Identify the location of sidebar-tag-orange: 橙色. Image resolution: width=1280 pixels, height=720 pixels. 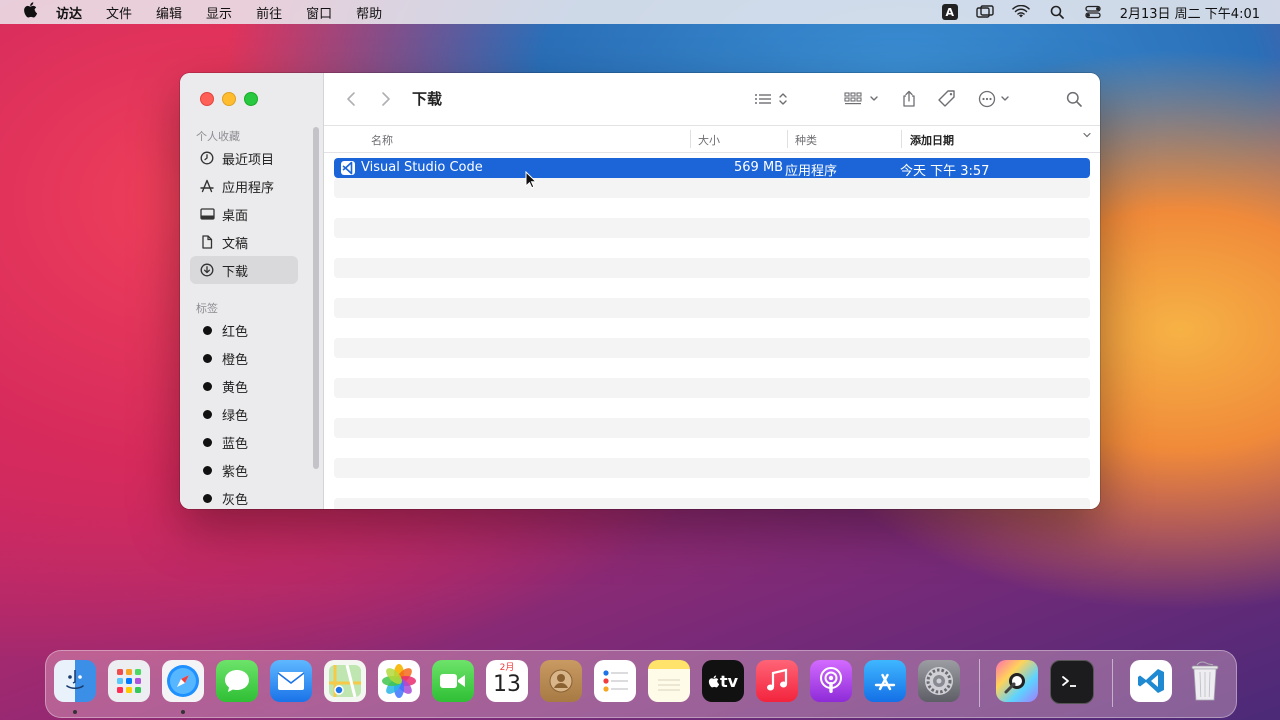
(244, 358).